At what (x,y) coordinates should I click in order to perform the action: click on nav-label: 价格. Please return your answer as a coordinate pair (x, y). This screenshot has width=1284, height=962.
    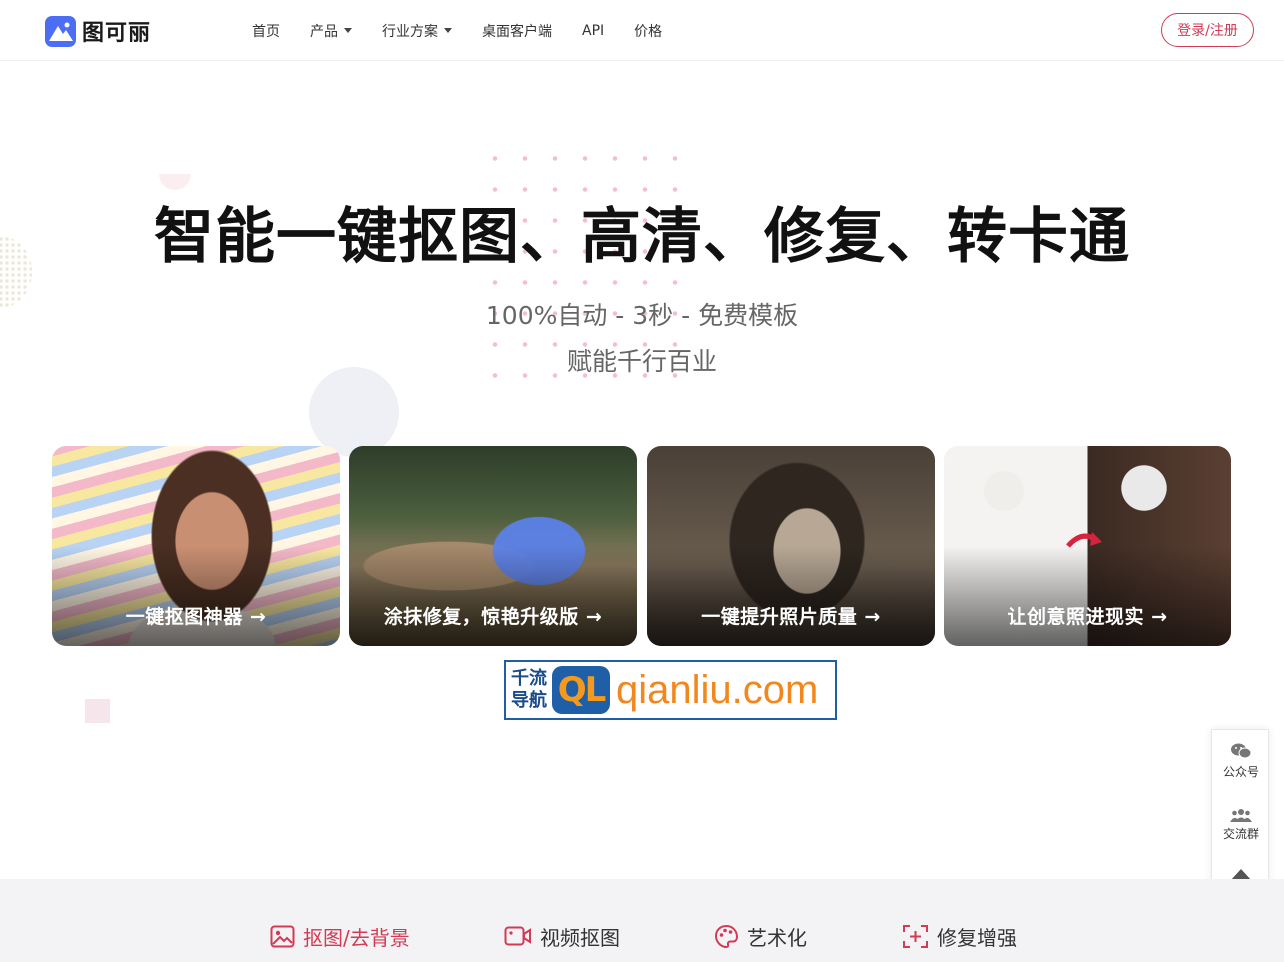
    Looking at the image, I should click on (648, 31).